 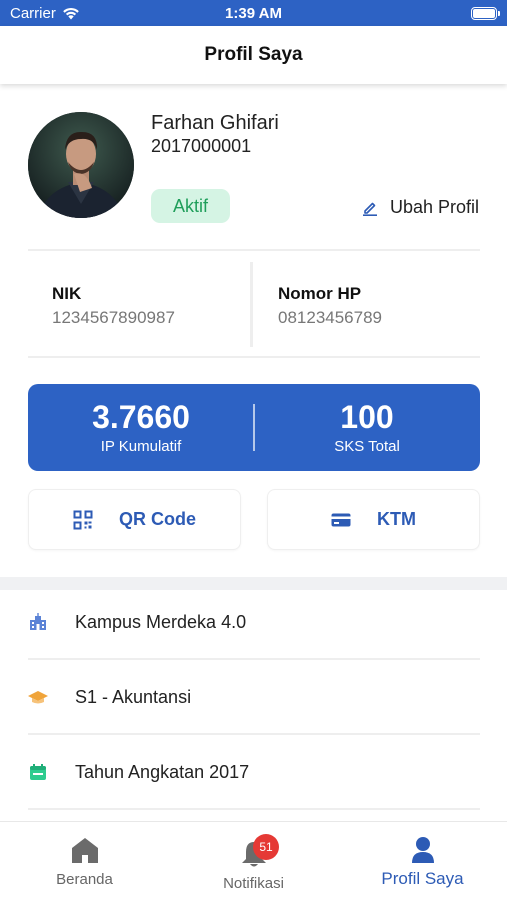 I want to click on gpa-value: 3.7660, so click(x=141, y=417).